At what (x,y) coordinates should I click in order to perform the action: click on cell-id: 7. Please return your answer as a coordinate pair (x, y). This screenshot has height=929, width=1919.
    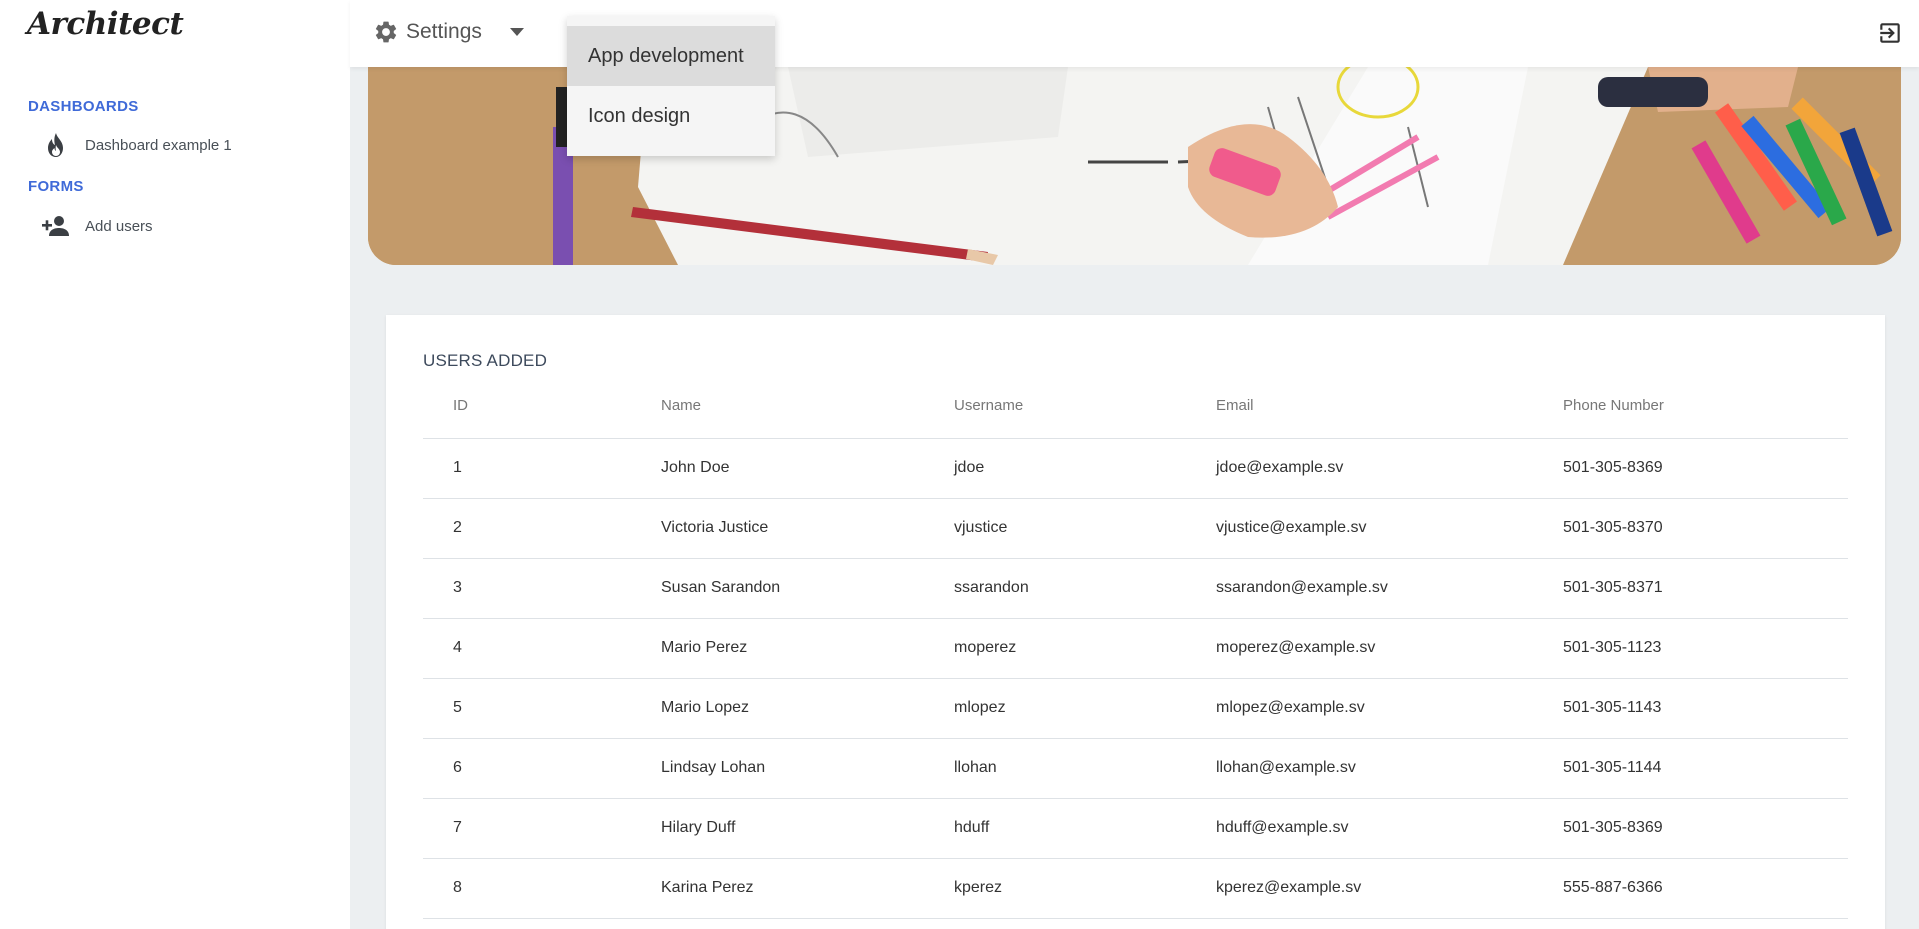
    Looking at the image, I should click on (457, 827).